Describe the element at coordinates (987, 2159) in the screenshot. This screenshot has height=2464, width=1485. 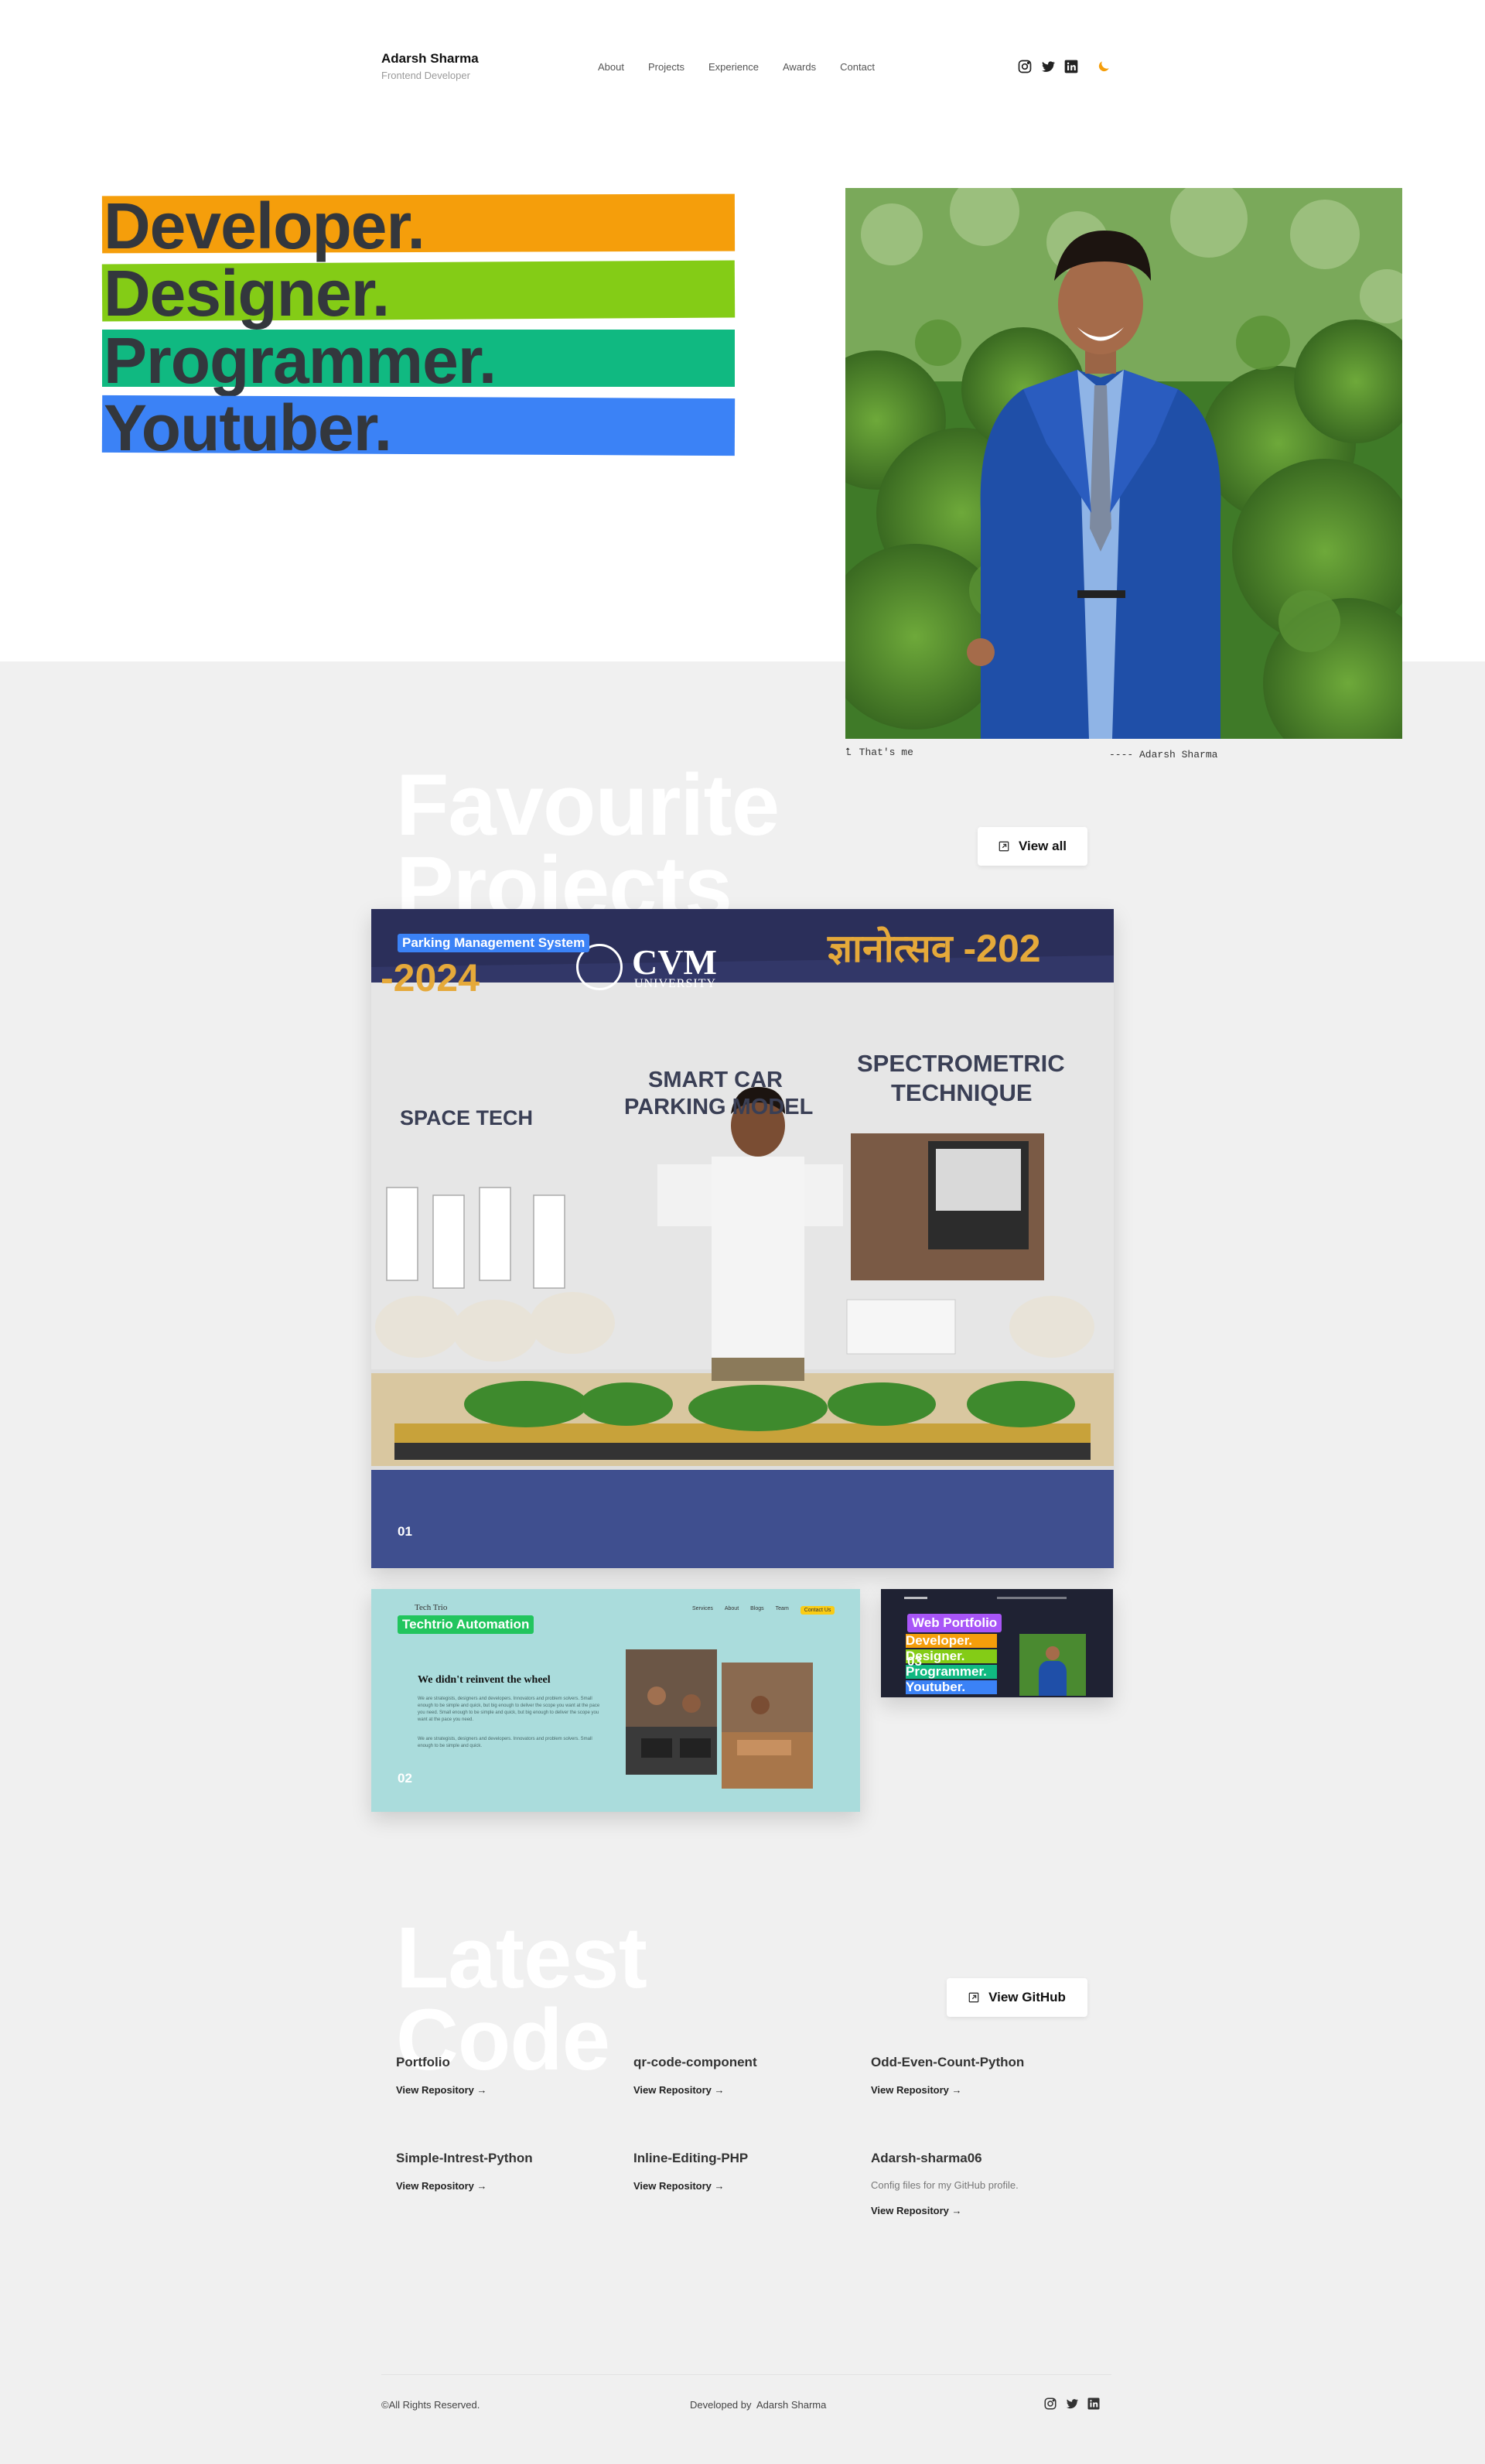
I see `repo-name: Adarsh-sharma06` at that location.